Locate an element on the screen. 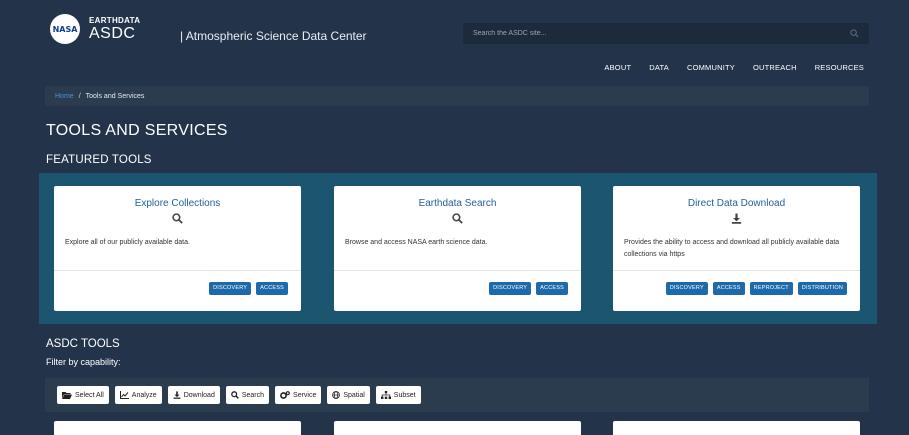  filter-label-text: Spatial is located at coordinates (354, 395).